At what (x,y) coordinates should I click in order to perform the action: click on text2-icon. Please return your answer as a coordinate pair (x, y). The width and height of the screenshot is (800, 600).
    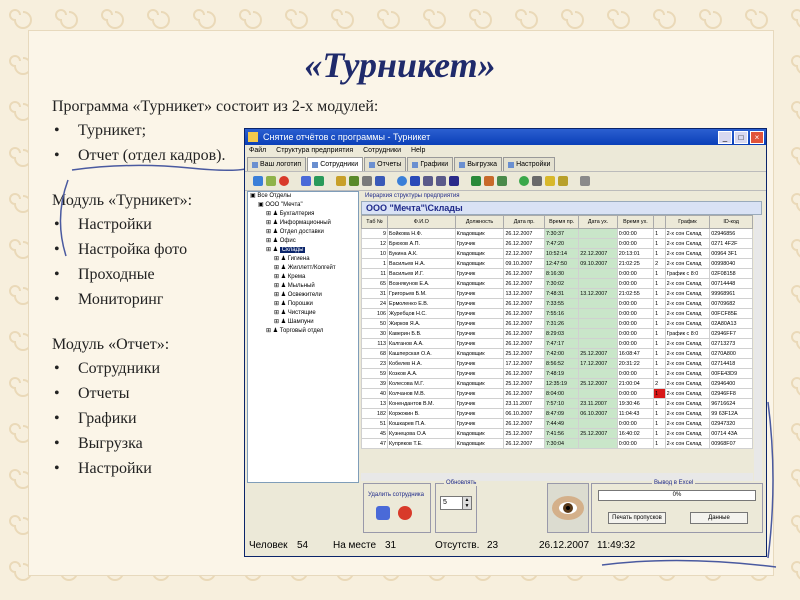
    Looking at the image, I should click on (441, 181).